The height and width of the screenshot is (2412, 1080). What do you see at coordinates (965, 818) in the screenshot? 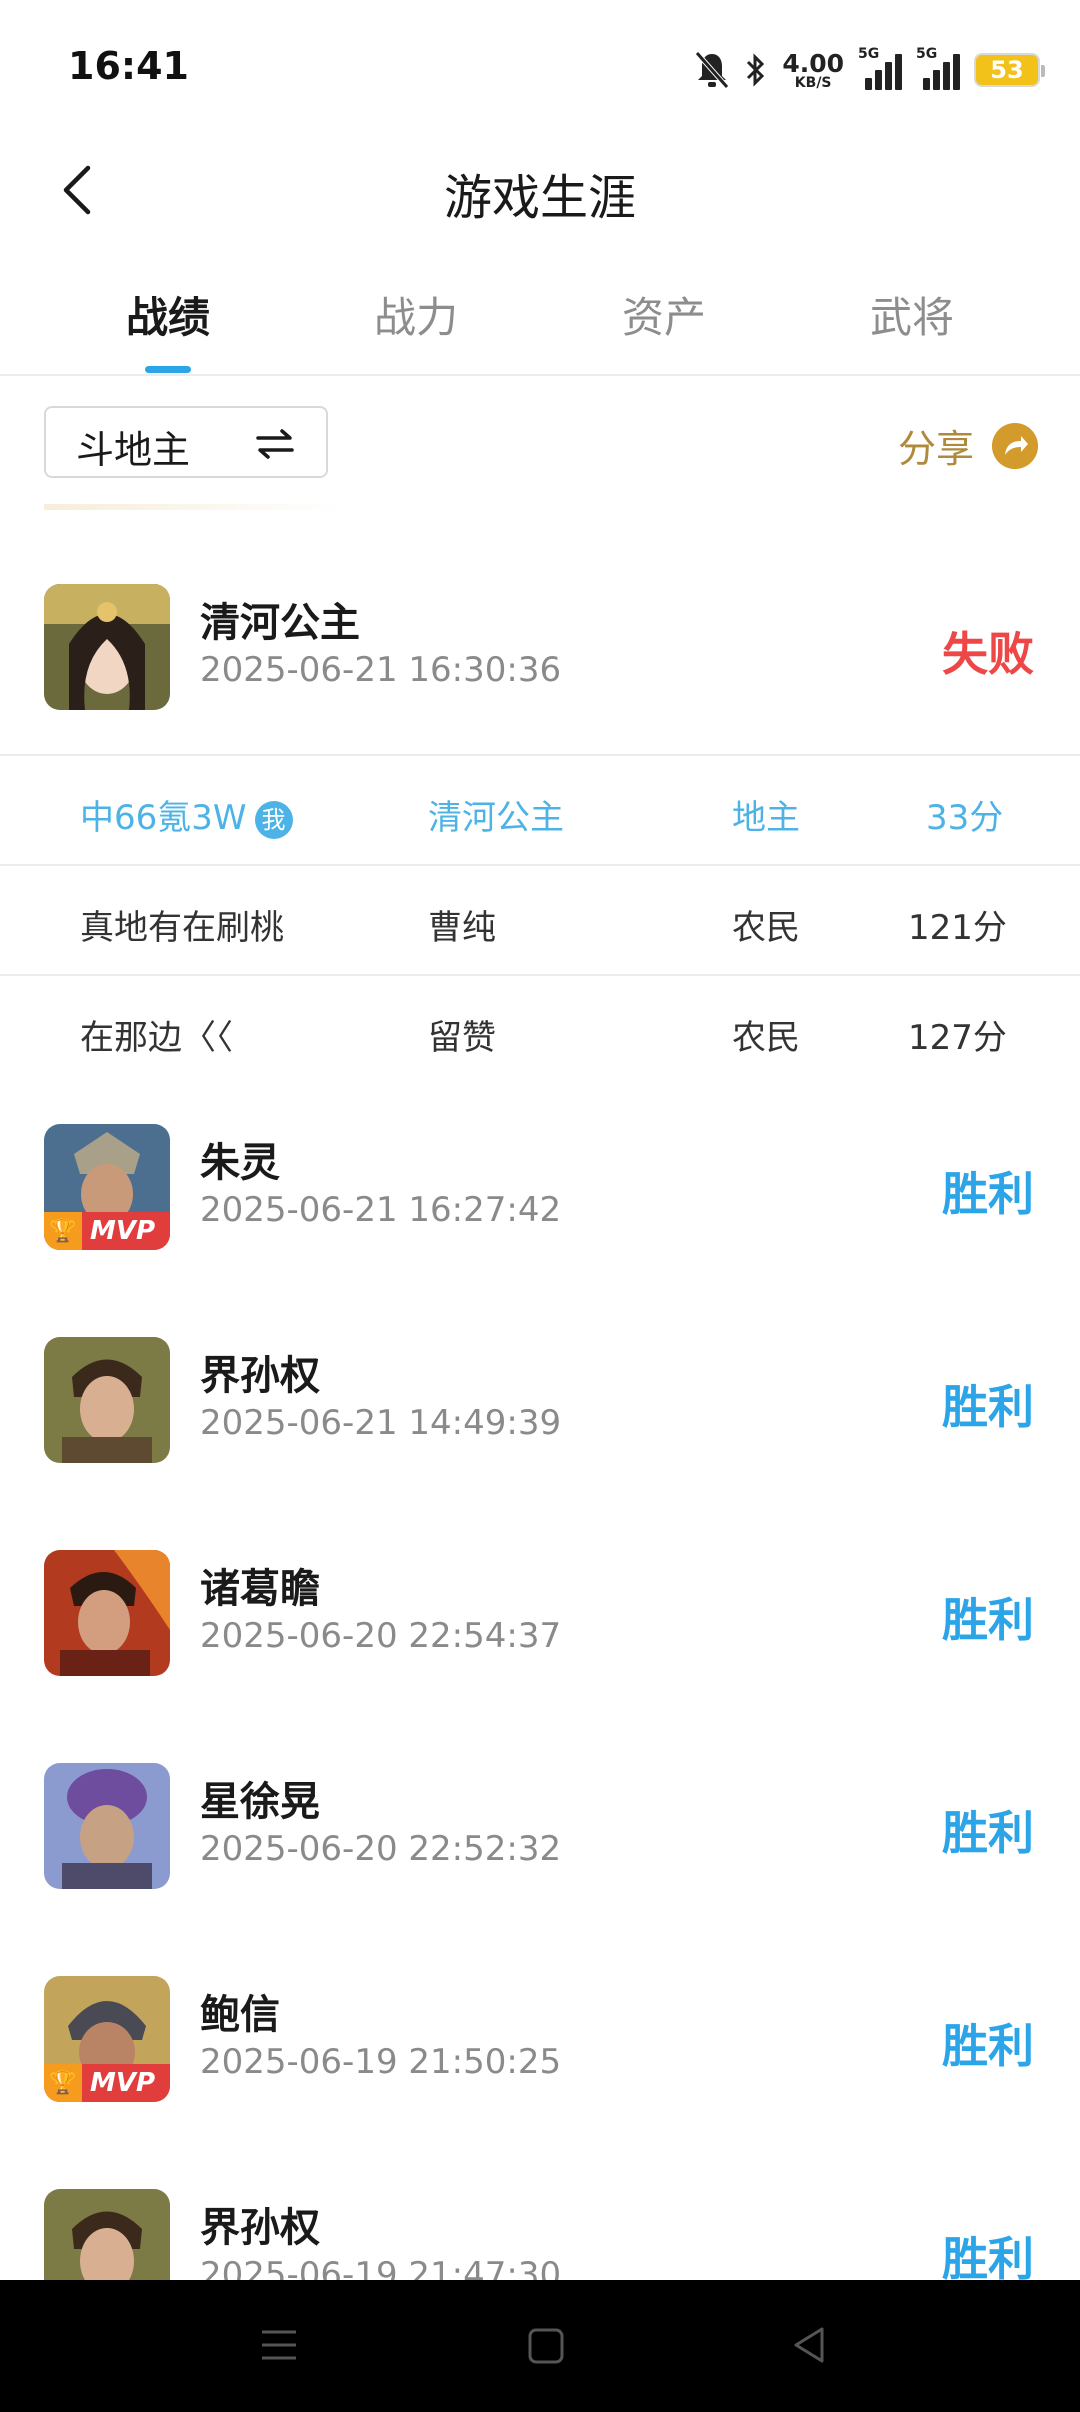
I see `player-score: 33分` at bounding box center [965, 818].